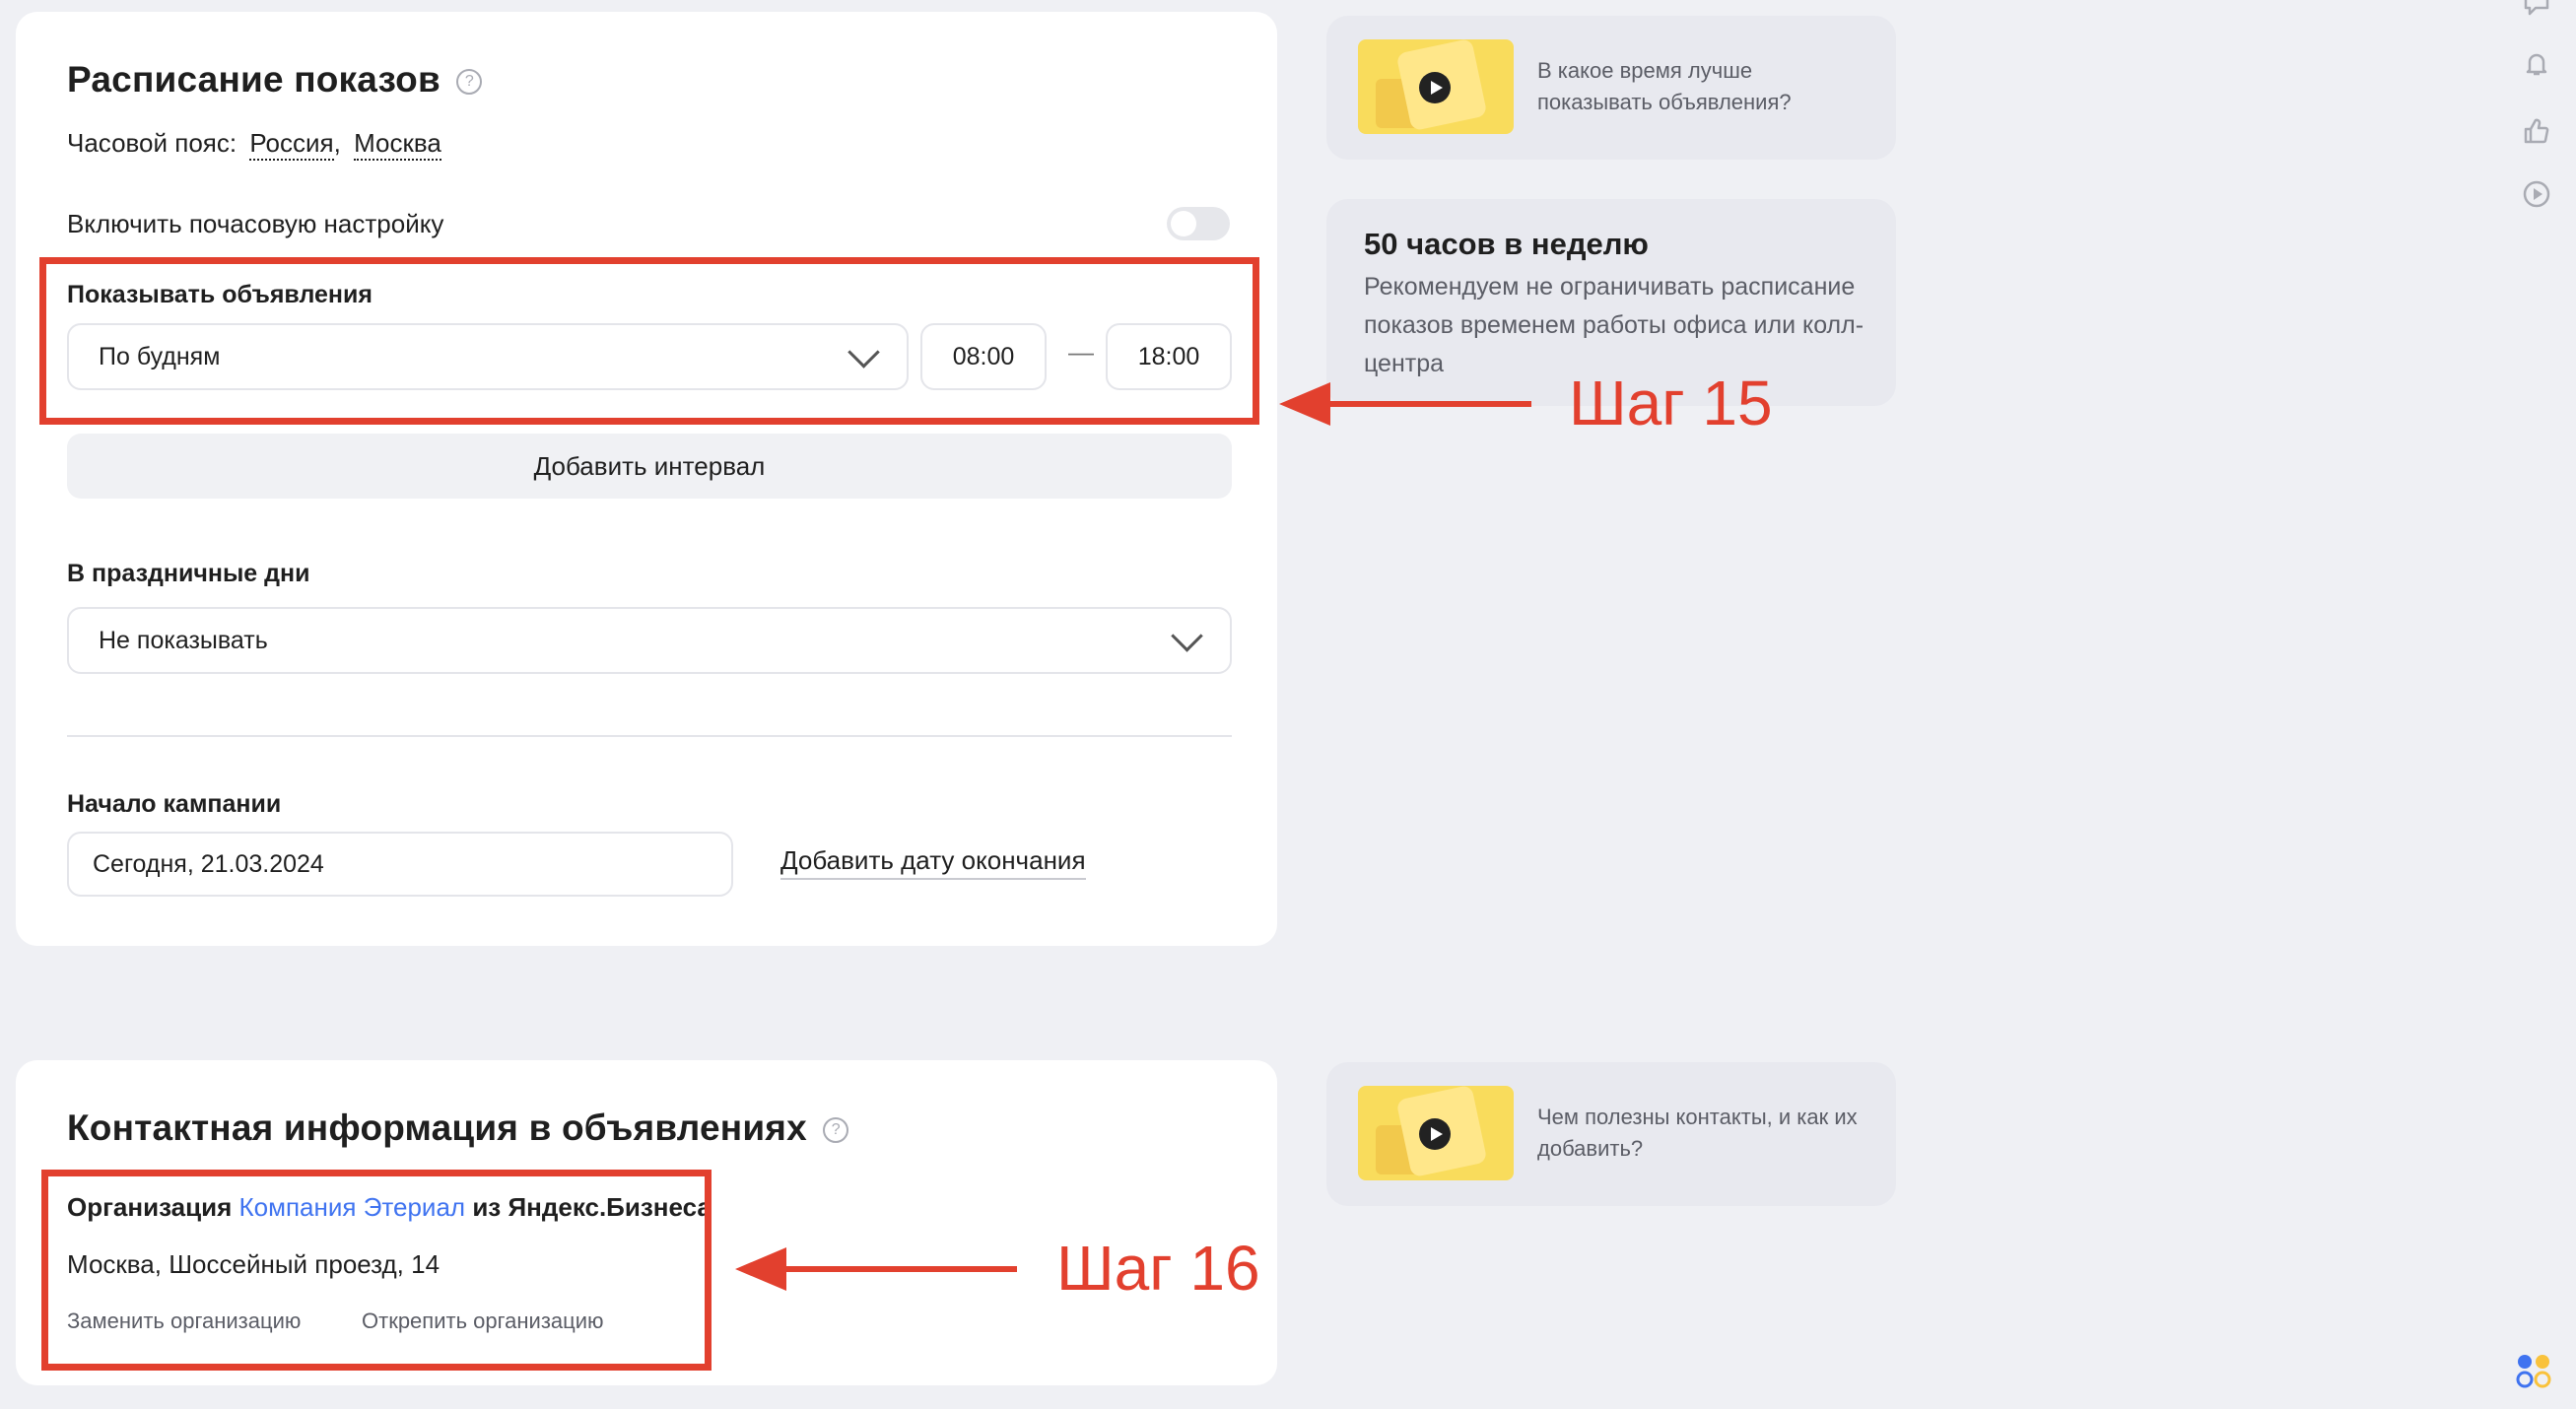  I want to click on schedule-title-text: Расписание показов, so click(254, 79).